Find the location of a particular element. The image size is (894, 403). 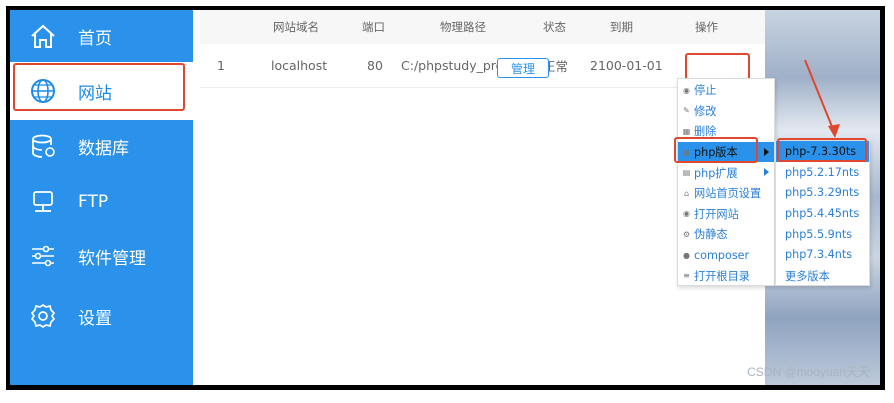

manage-button: 管理 is located at coordinates (523, 68).